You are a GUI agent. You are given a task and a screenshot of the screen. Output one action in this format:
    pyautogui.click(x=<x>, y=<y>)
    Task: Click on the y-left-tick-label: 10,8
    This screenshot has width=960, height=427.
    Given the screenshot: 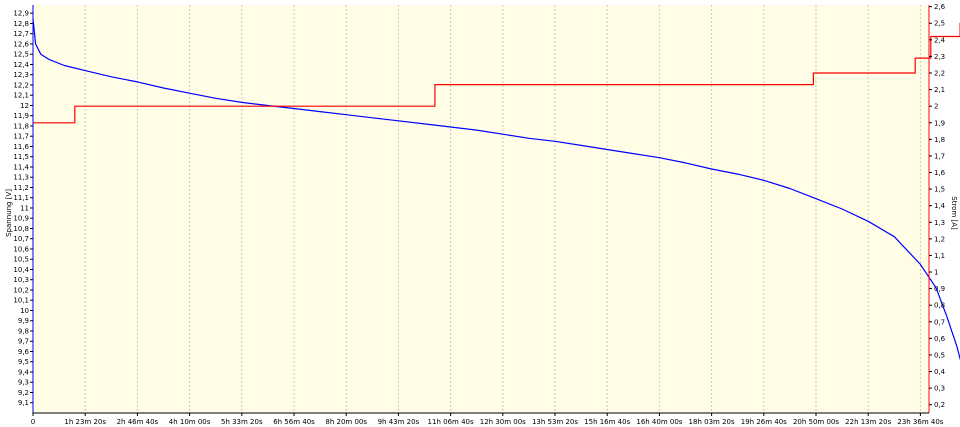 What is the action you would take?
    pyautogui.click(x=21, y=229)
    